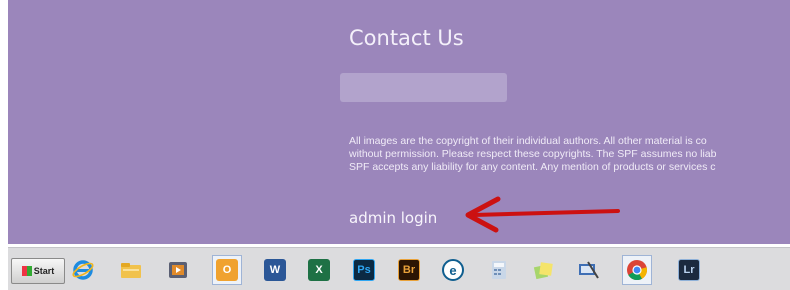  I want to click on bridge-taskbar-button: Br, so click(409, 270).